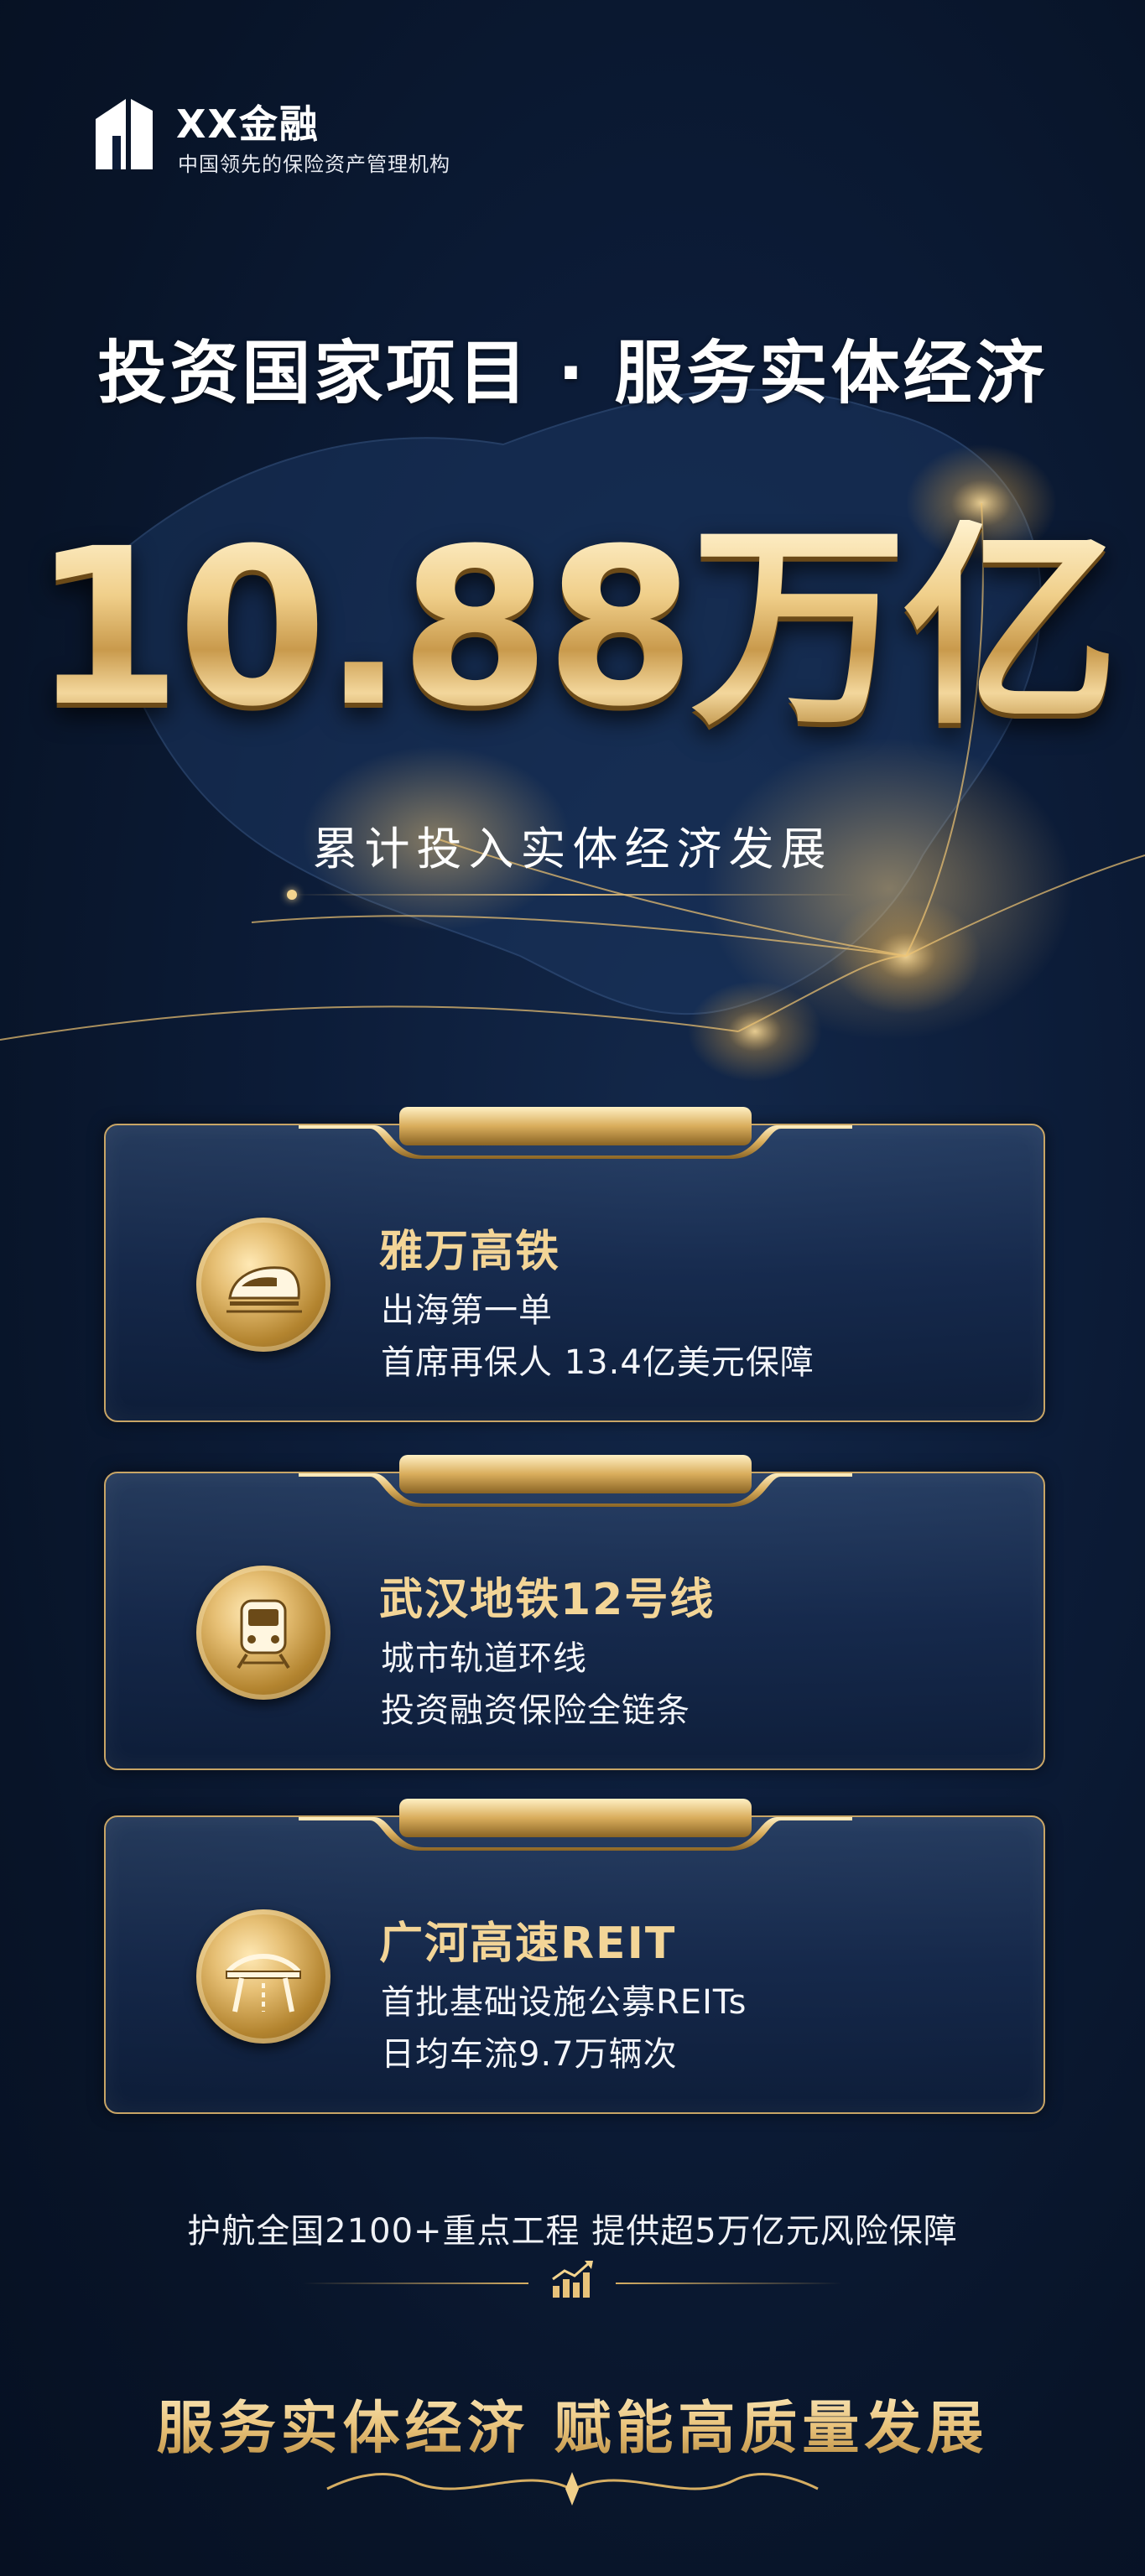 Image resolution: width=1145 pixels, height=2576 pixels. Describe the element at coordinates (572, 373) in the screenshot. I see `page-title: 投资国家项目 · 服务实体经济` at that location.